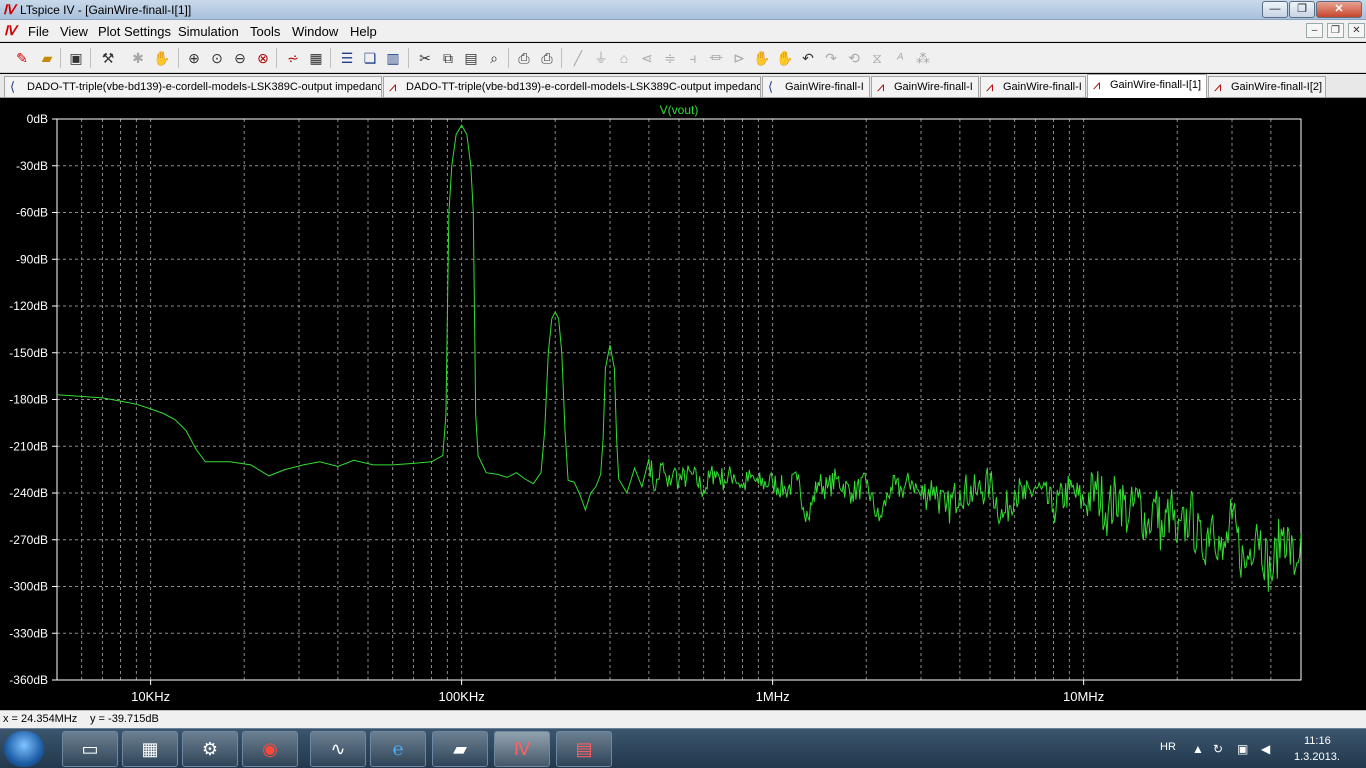  Describe the element at coordinates (461, 696) in the screenshot. I see `x-tick-label: 100KHz` at that location.